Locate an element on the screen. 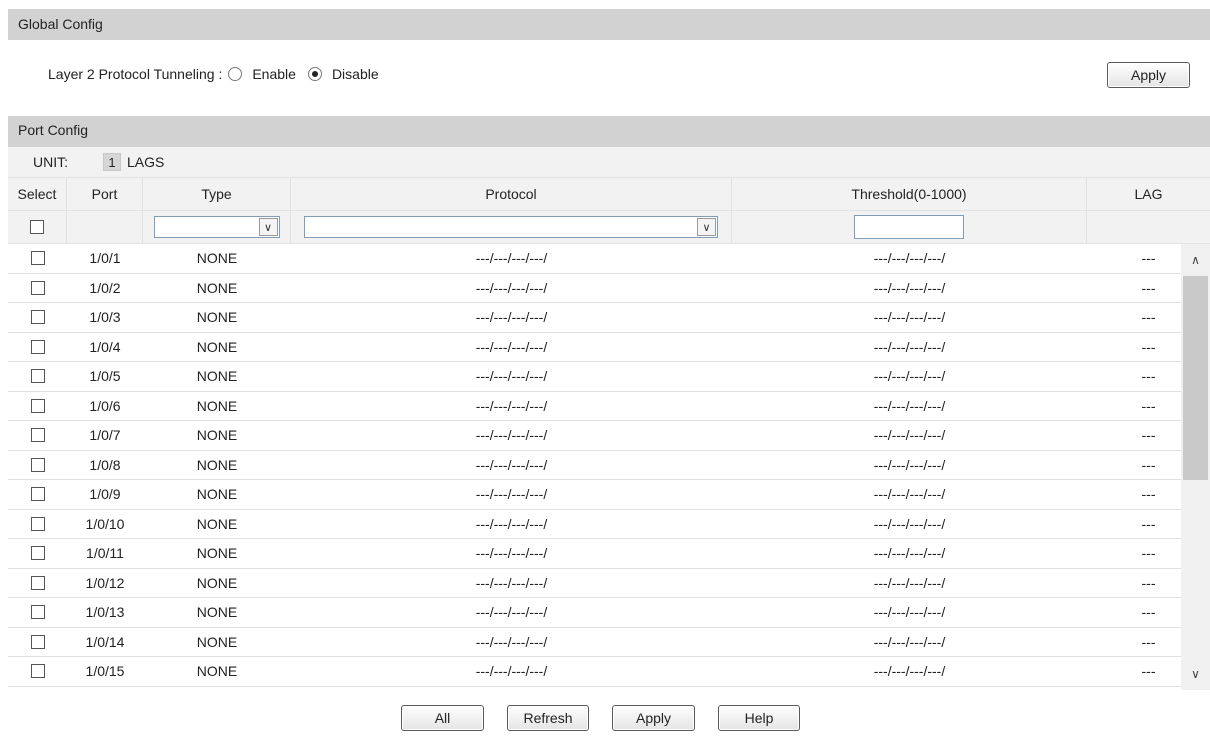 Image resolution: width=1210 pixels, height=749 pixels. type-select: ∨ is located at coordinates (216, 227).